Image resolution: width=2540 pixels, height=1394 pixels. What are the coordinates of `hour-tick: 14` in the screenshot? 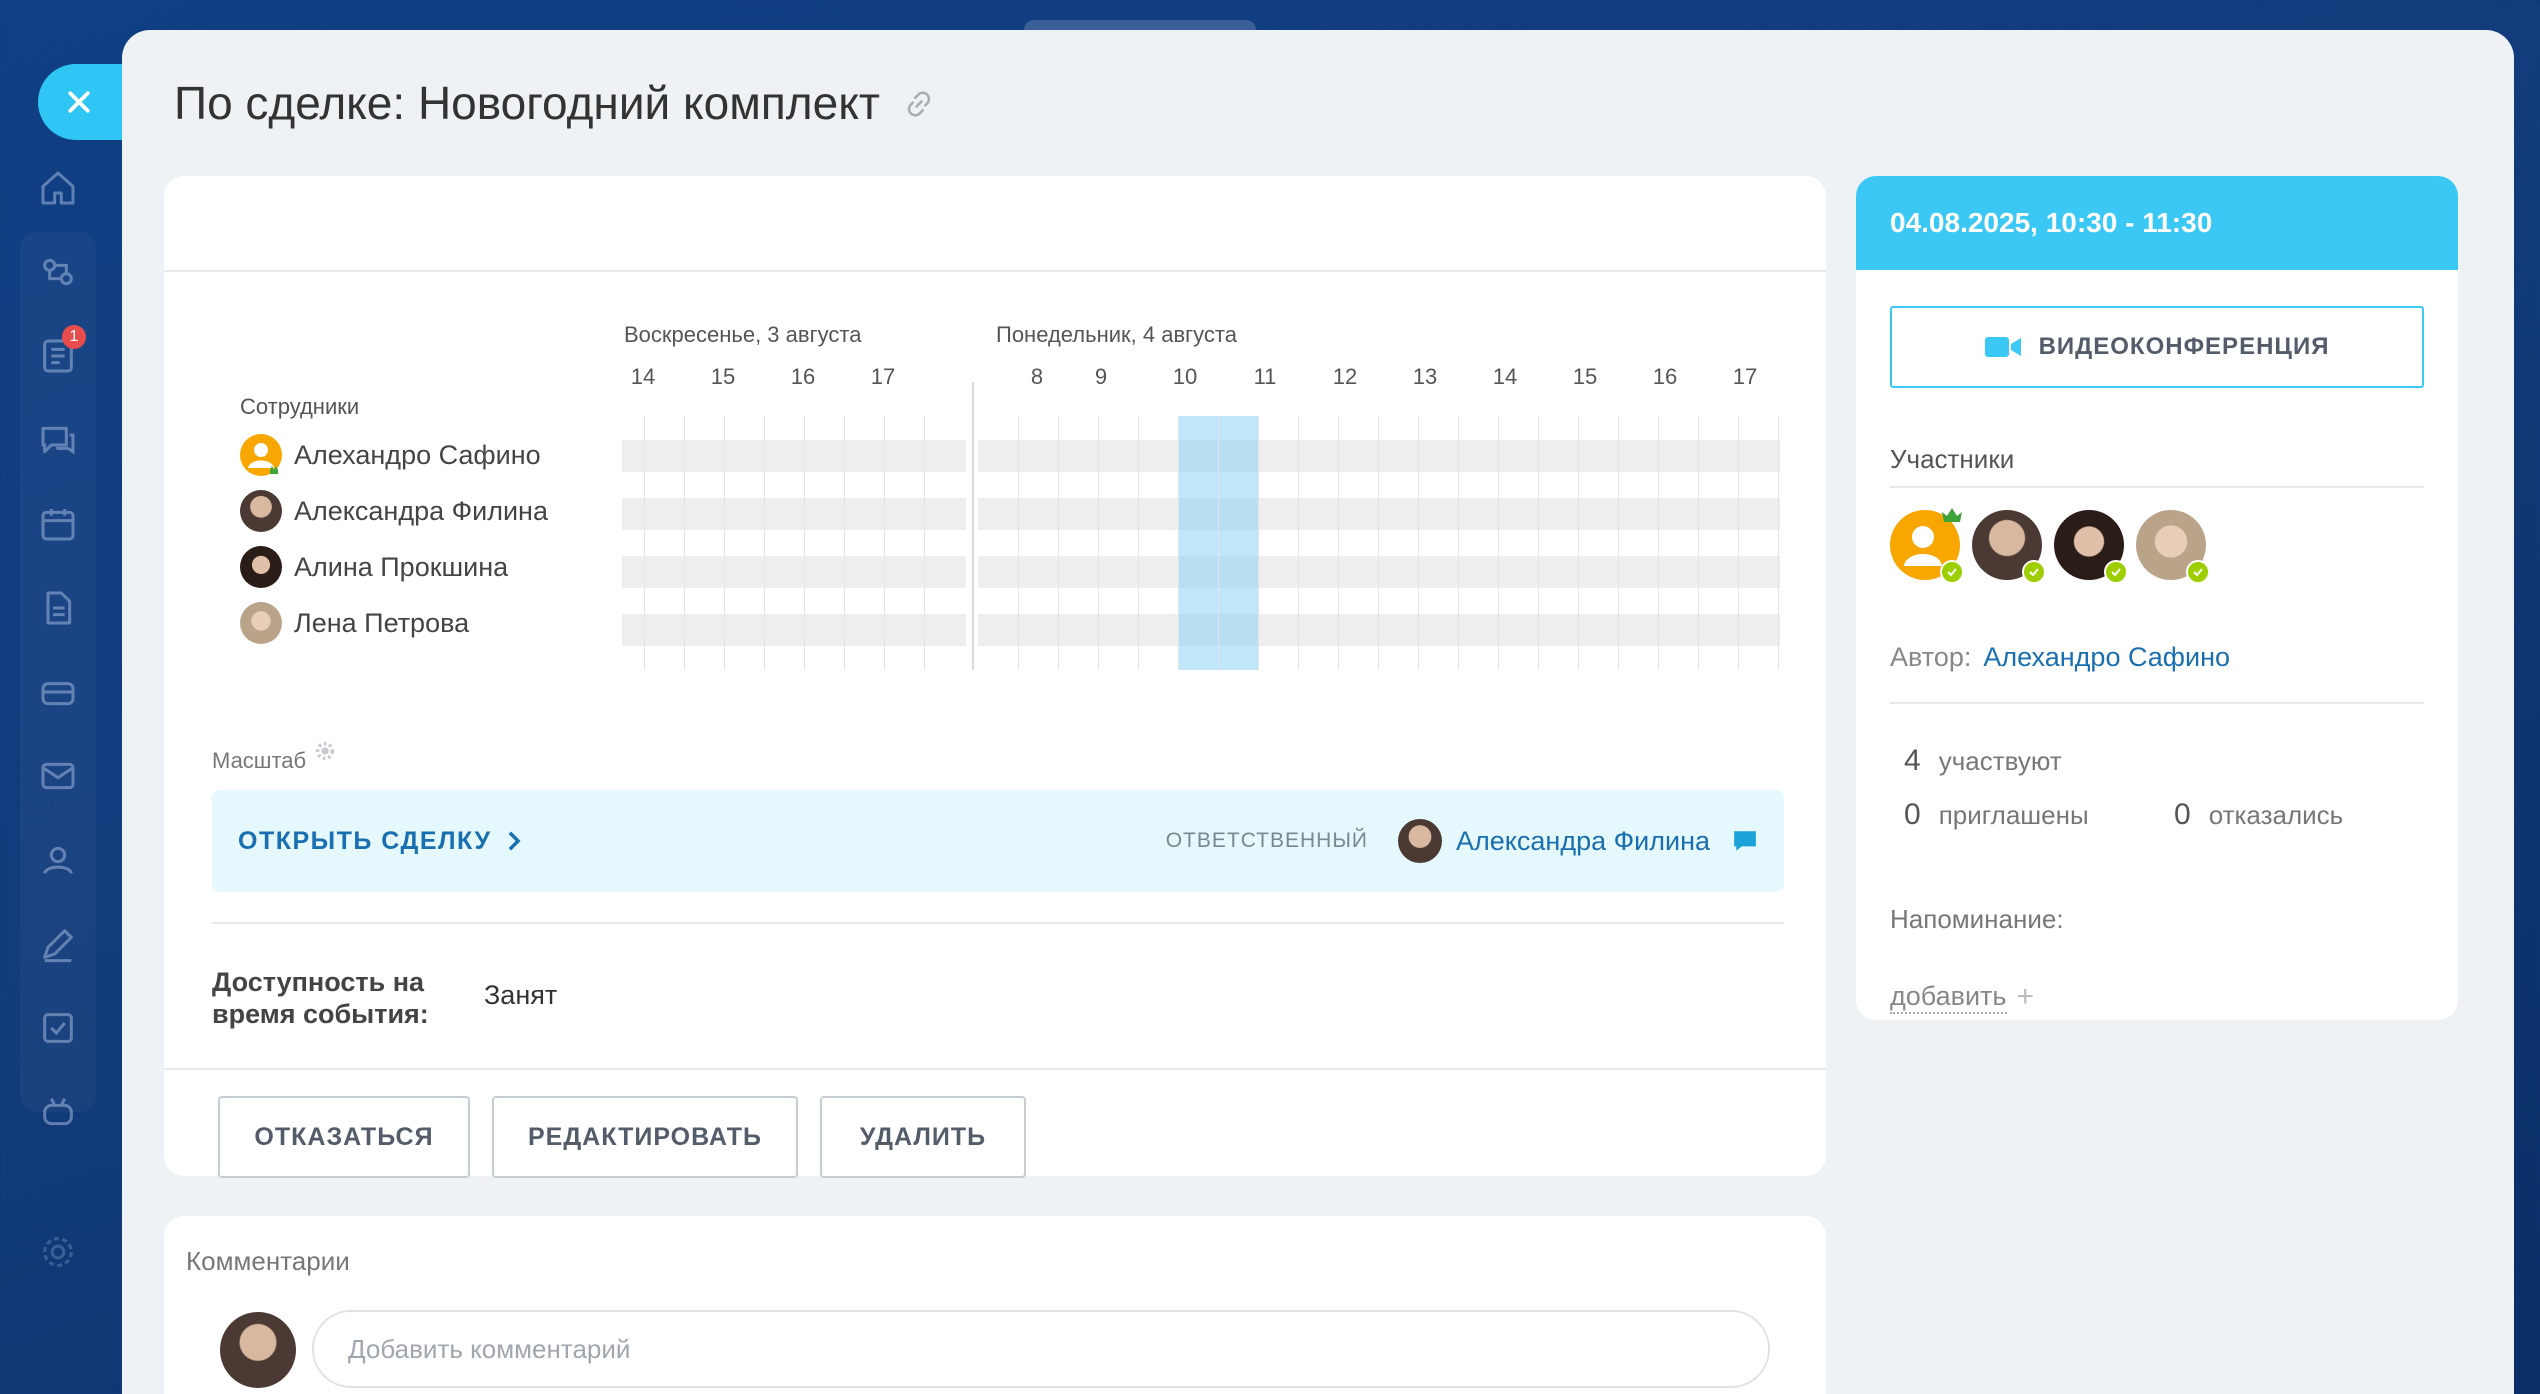 It's located at (1505, 376).